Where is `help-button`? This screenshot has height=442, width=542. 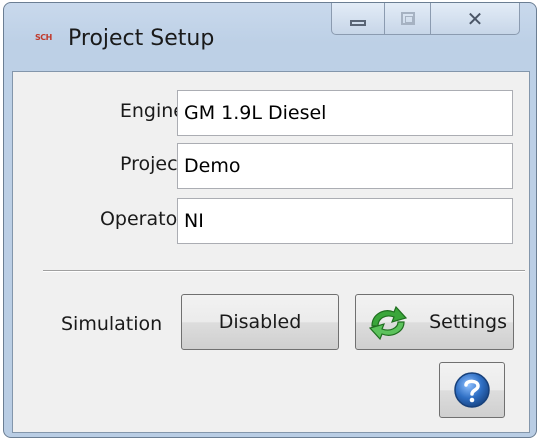
help-button is located at coordinates (472, 390).